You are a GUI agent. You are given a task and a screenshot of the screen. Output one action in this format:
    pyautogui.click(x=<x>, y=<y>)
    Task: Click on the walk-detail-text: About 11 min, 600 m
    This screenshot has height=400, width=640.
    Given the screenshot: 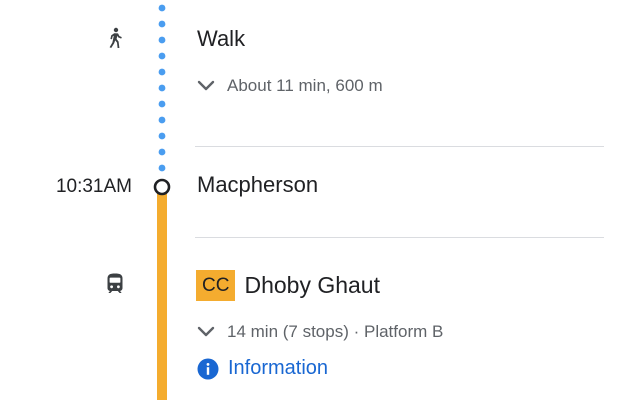 What is the action you would take?
    pyautogui.click(x=305, y=85)
    